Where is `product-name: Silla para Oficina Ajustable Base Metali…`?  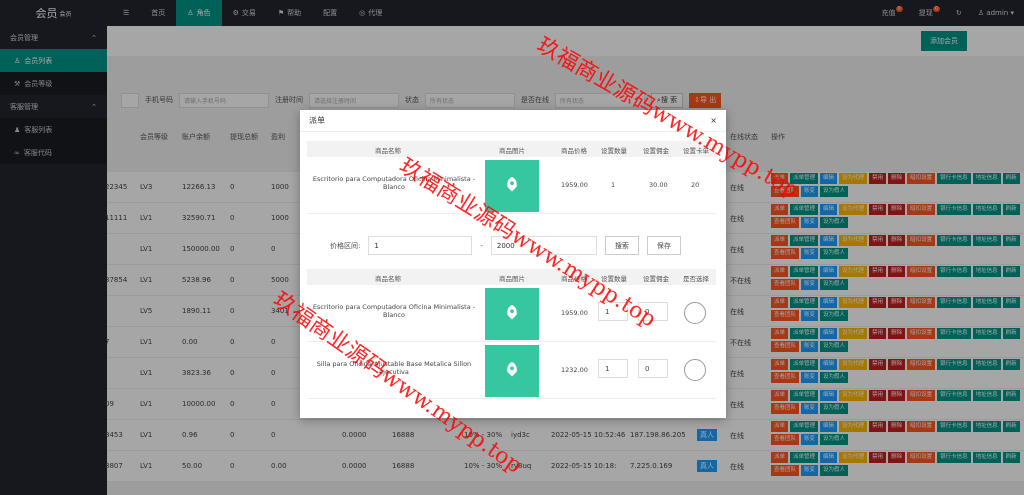 product-name: Silla para Oficina Ajustable Base Metali… is located at coordinates (394, 368).